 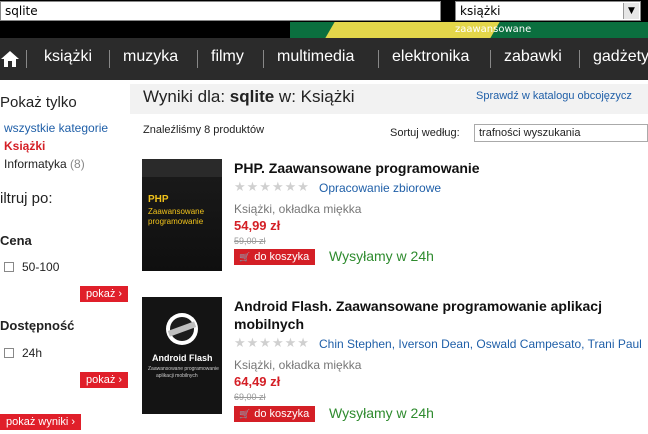 What do you see at coordinates (177, 376) in the screenshot?
I see `cover-subtitle-2: aplikacji mobilnych` at bounding box center [177, 376].